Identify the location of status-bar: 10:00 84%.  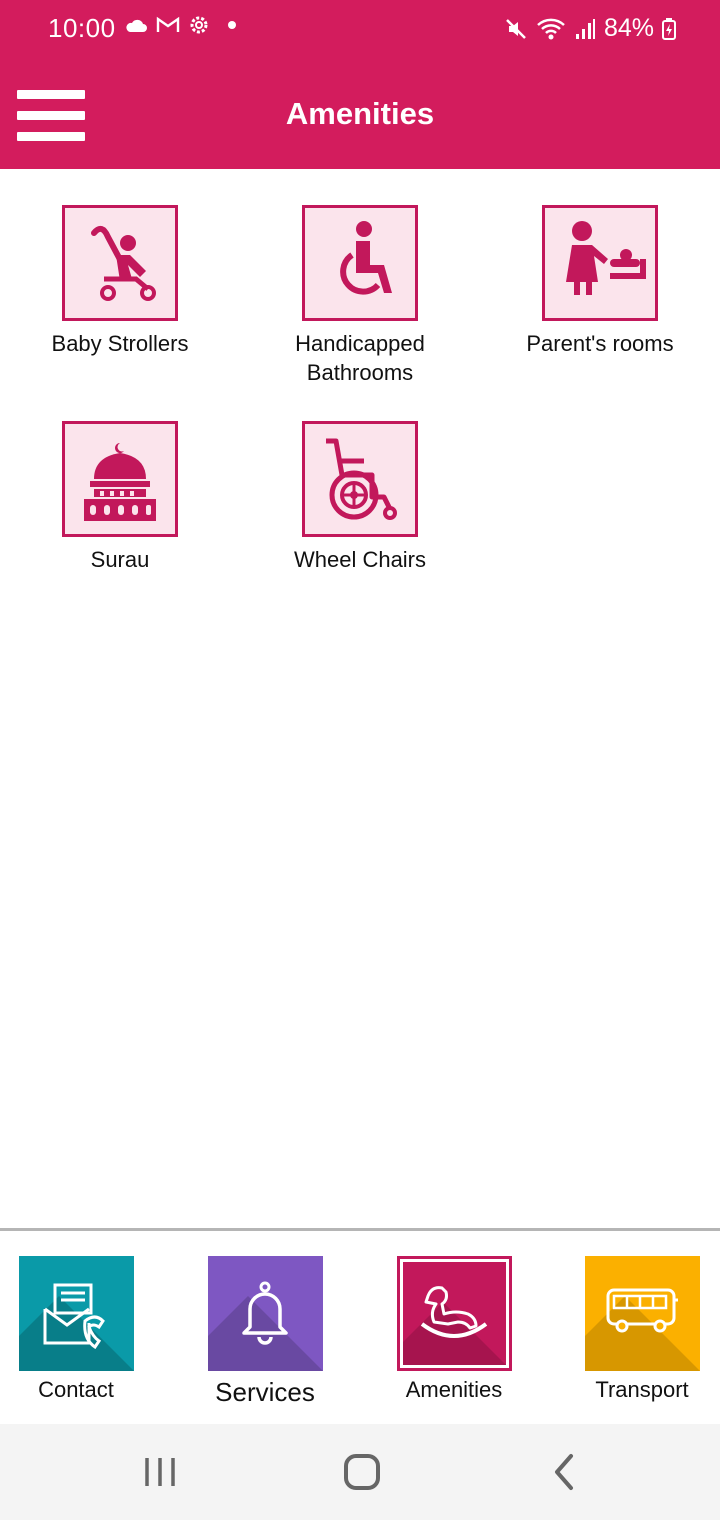
(360, 29).